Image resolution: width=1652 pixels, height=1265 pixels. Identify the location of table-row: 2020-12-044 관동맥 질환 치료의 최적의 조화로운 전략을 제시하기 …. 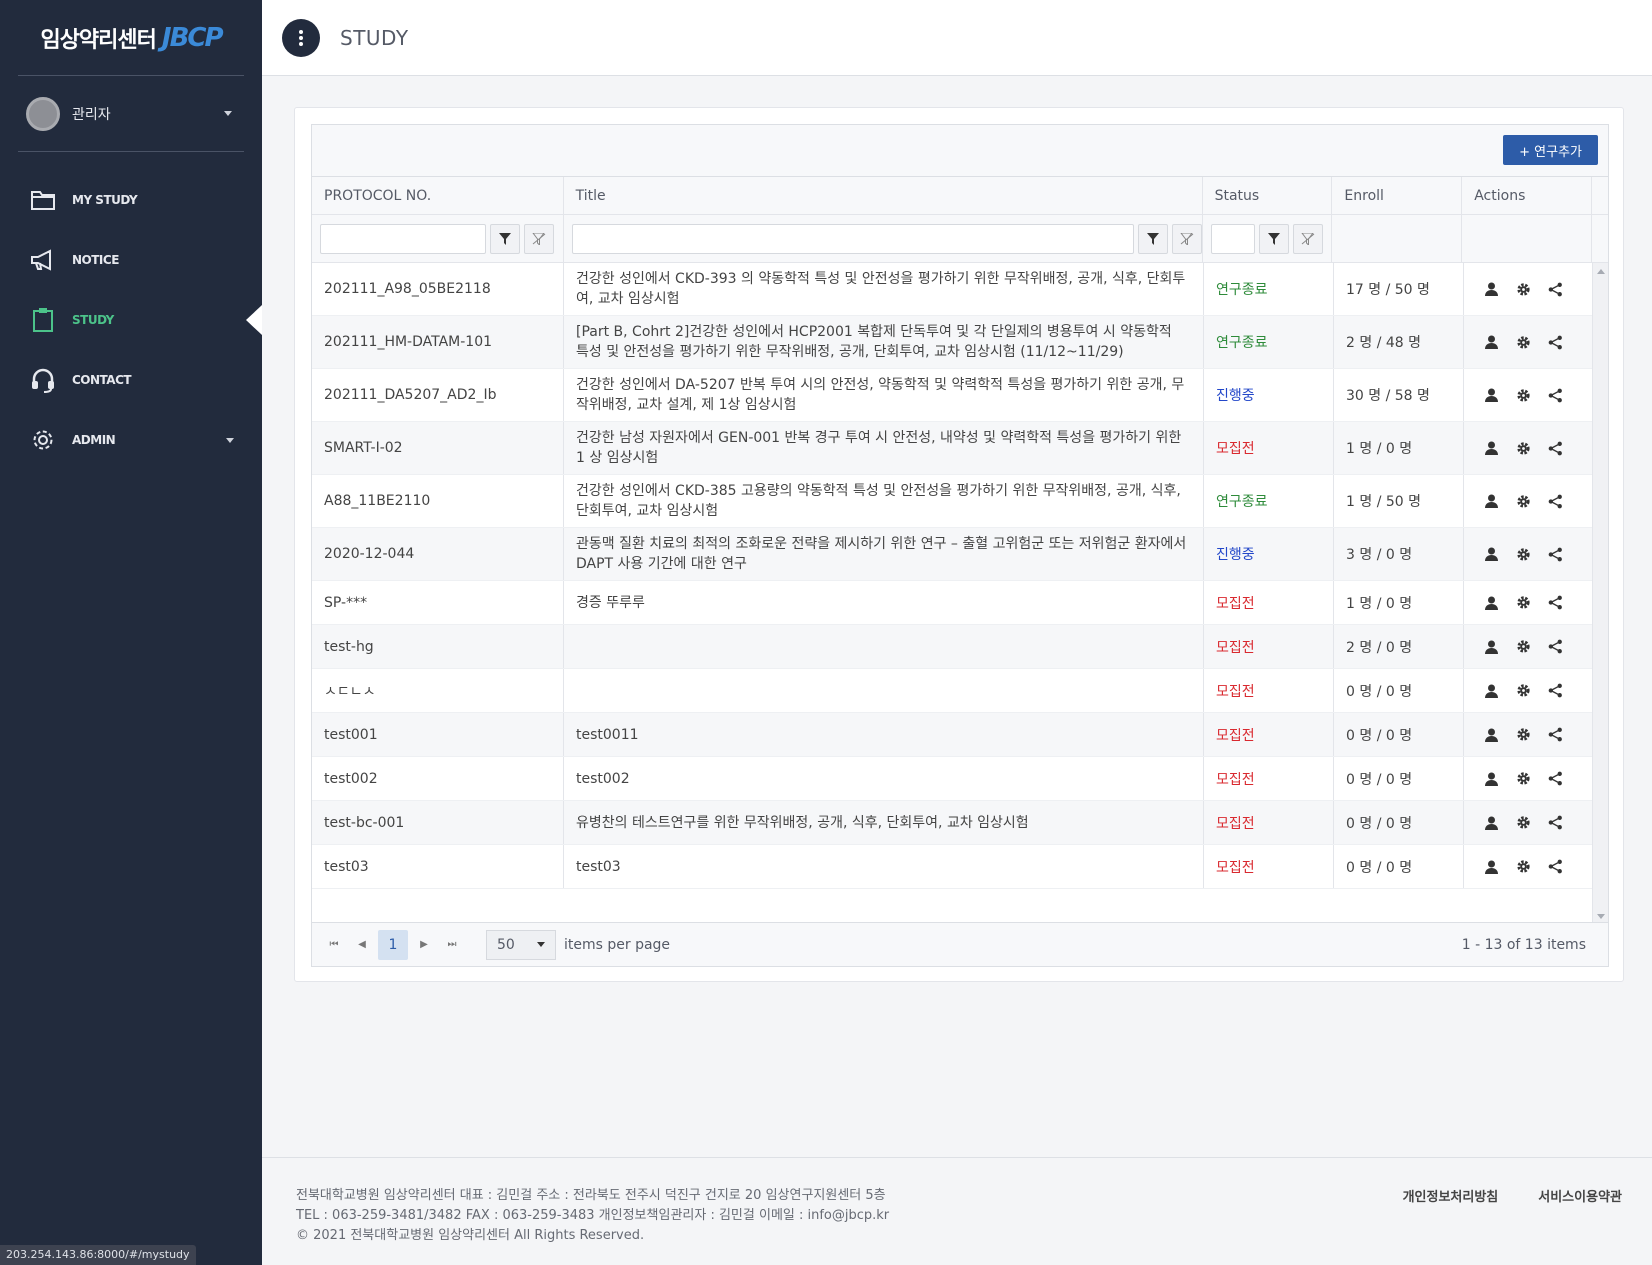
(960, 554).